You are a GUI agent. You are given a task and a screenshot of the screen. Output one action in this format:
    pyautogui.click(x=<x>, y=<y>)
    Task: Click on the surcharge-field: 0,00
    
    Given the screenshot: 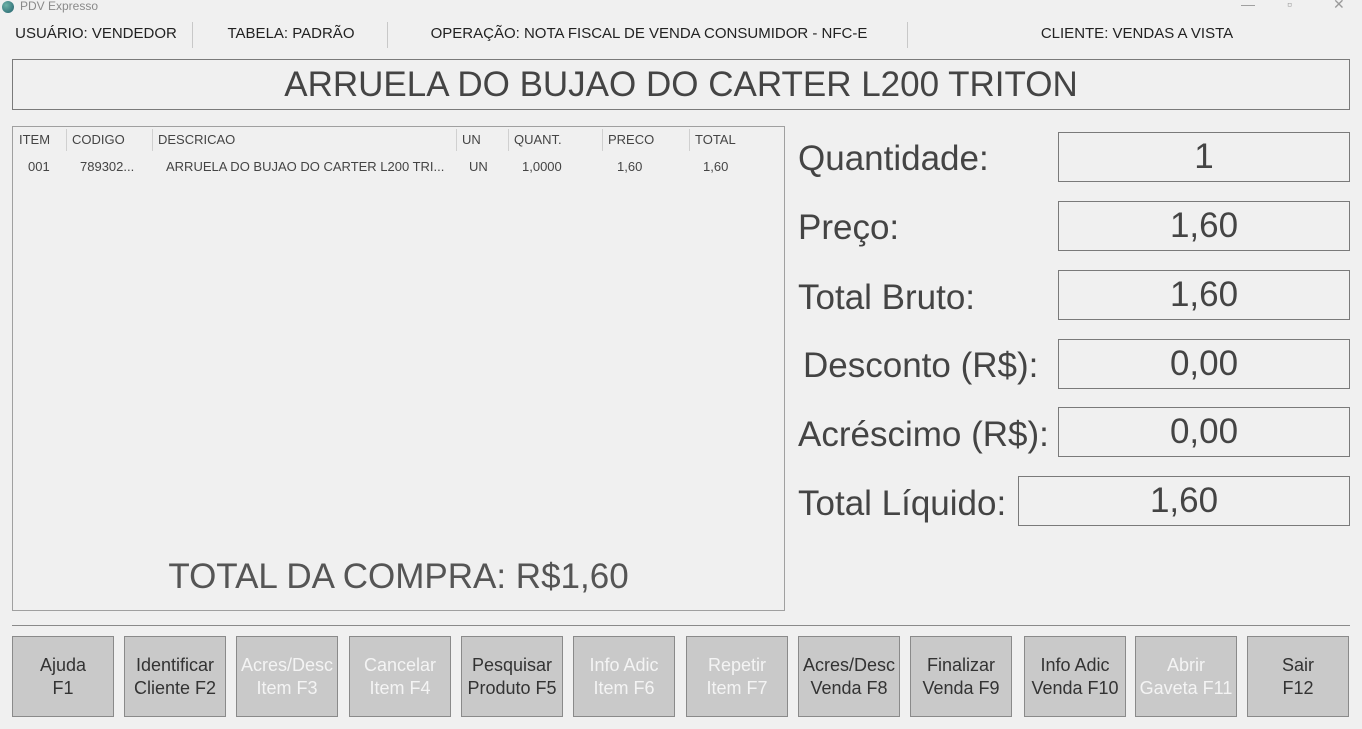 What is the action you would take?
    pyautogui.click(x=1204, y=432)
    